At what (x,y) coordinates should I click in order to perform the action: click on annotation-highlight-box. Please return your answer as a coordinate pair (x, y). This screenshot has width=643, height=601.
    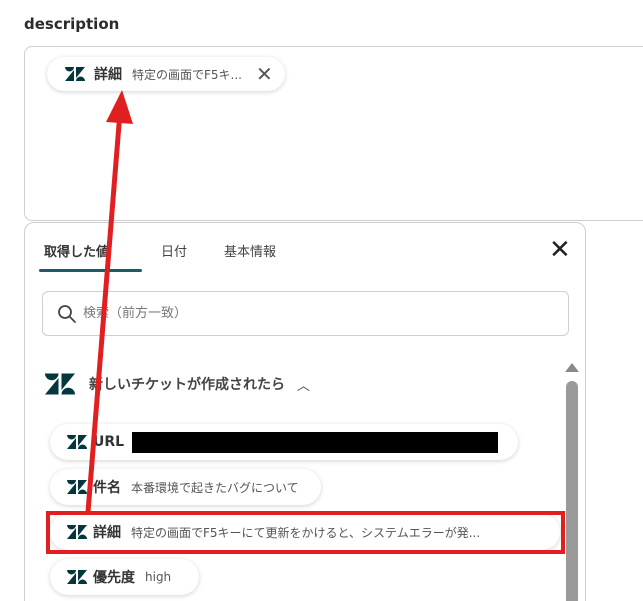
    Looking at the image, I should click on (305, 532).